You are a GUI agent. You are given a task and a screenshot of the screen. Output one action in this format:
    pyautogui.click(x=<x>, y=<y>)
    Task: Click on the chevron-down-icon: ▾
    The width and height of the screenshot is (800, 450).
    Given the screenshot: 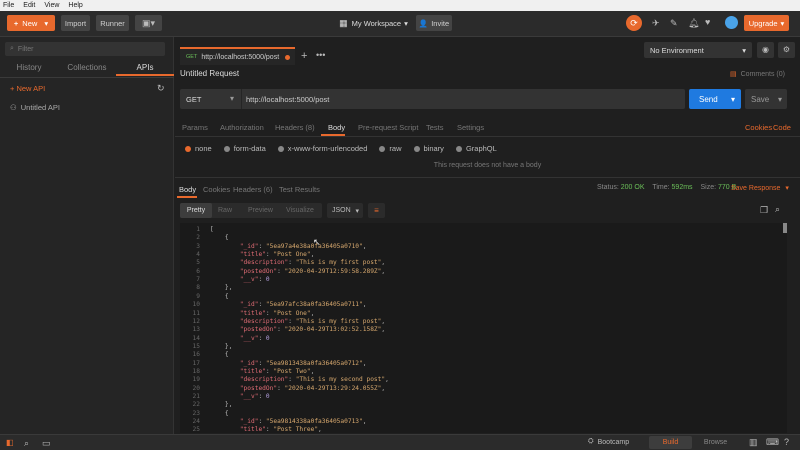 What is the action you would take?
    pyautogui.click(x=357, y=211)
    